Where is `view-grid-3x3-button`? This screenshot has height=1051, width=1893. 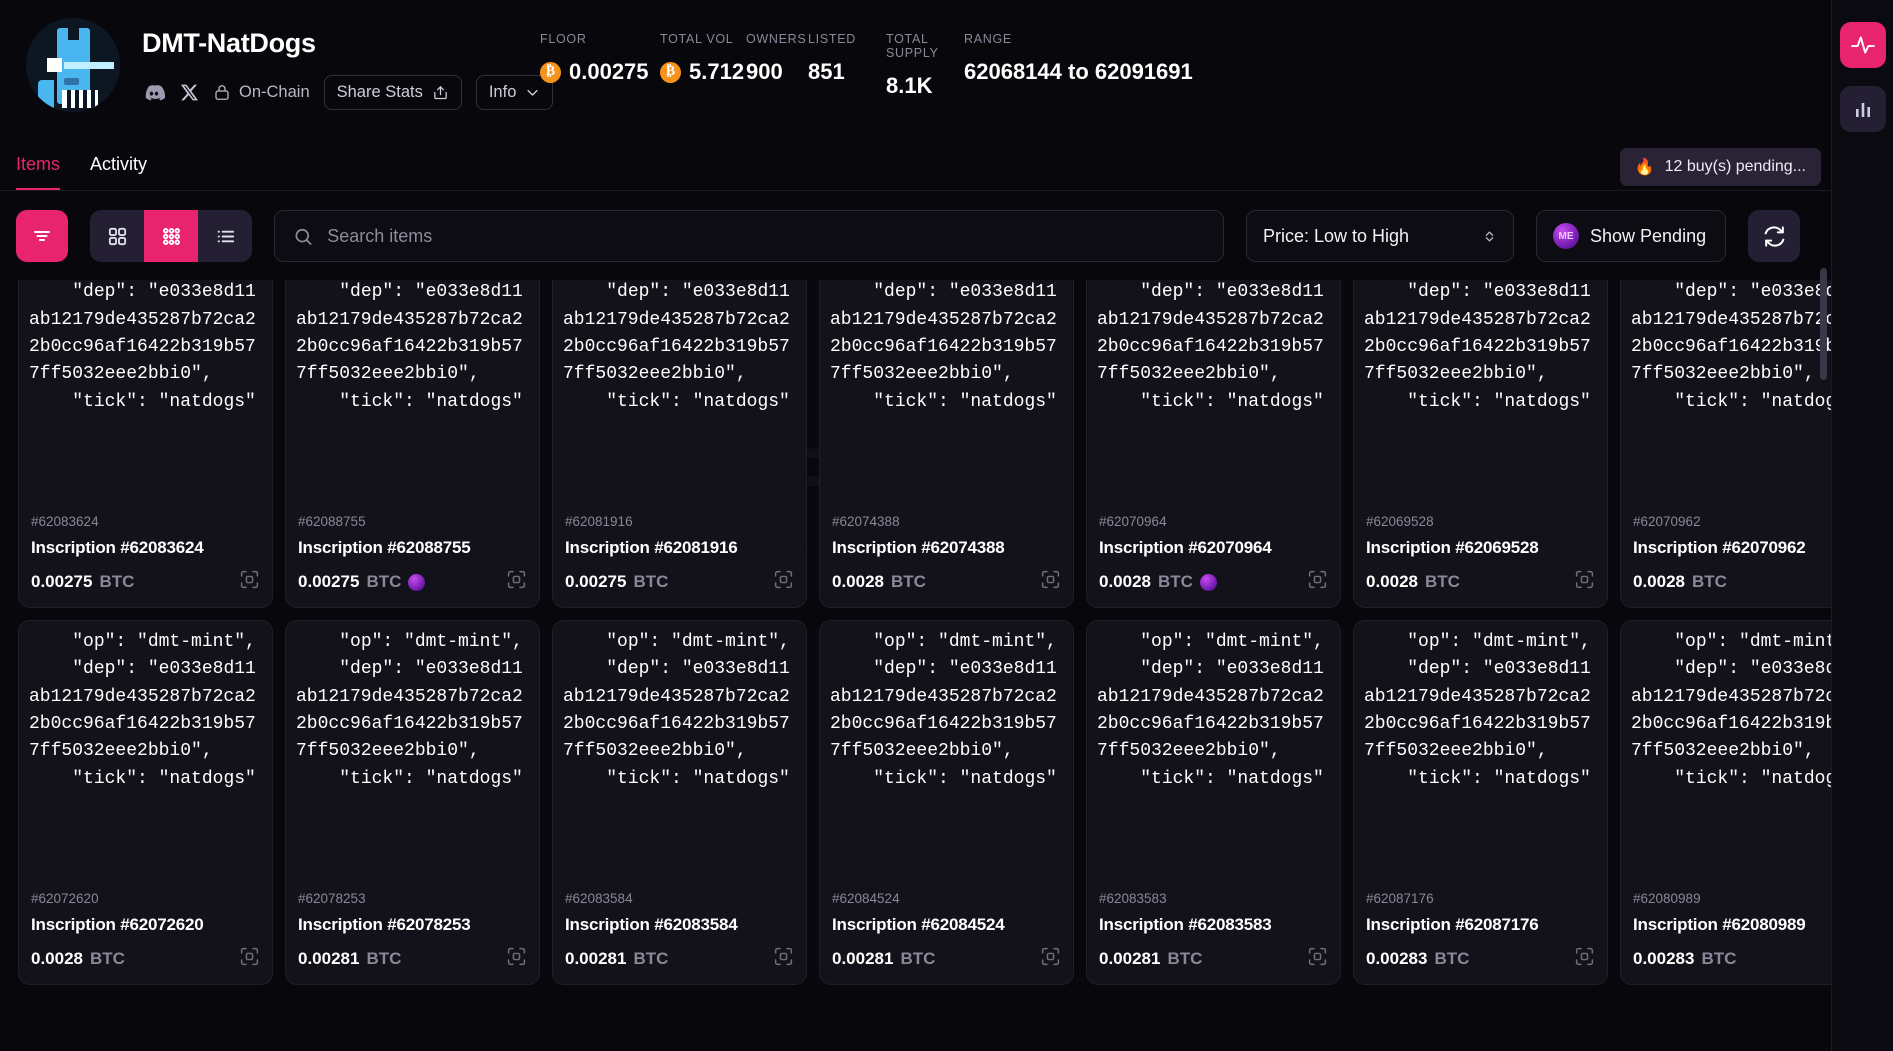
view-grid-3x3-button is located at coordinates (171, 236).